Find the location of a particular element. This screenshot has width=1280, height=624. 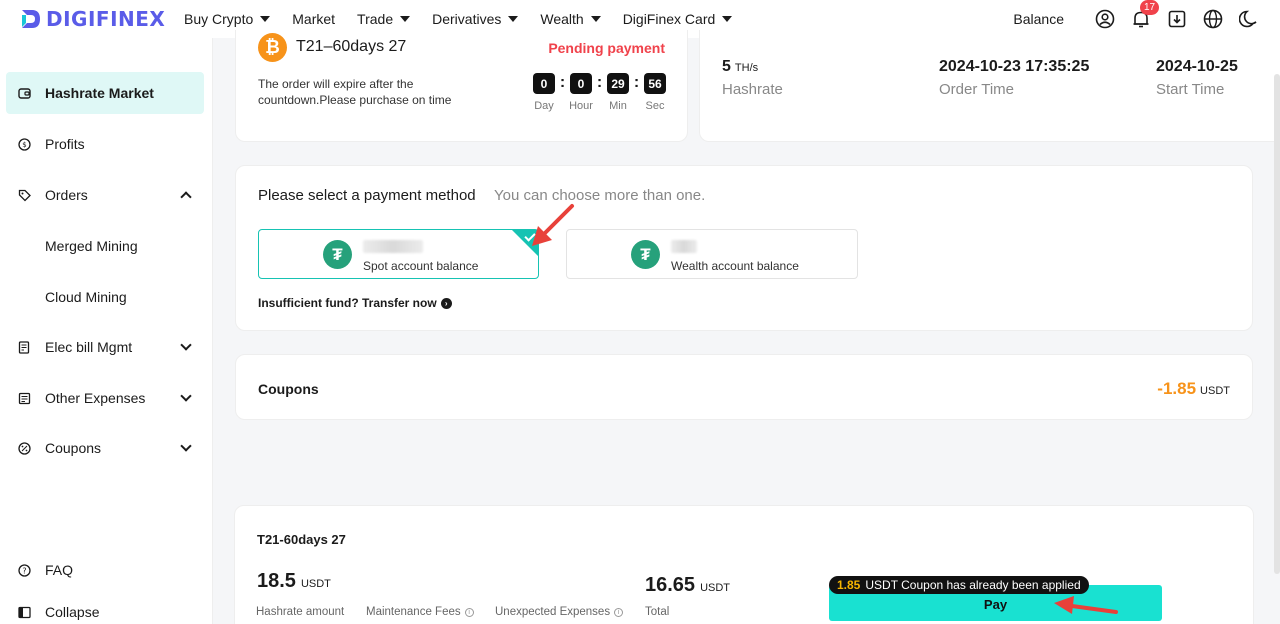

hashrate-amount-number: 18.5 is located at coordinates (276, 581).